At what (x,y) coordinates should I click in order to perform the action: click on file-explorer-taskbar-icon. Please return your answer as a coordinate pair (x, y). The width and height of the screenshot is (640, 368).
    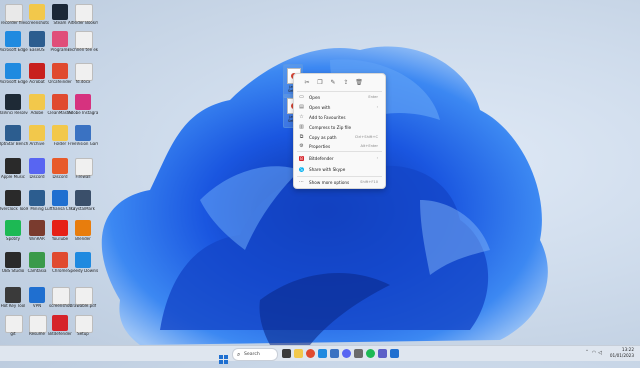
    Looking at the image, I should click on (298, 353).